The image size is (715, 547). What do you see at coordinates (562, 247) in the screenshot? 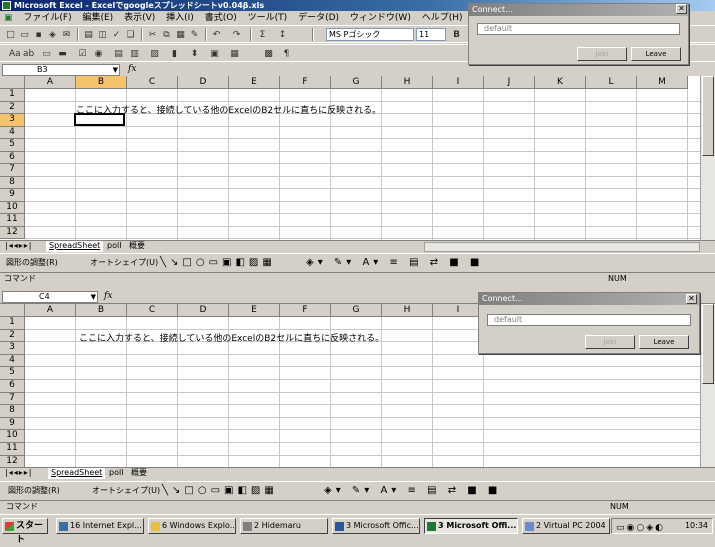
I see `horizontal-scrollbar-top` at bounding box center [562, 247].